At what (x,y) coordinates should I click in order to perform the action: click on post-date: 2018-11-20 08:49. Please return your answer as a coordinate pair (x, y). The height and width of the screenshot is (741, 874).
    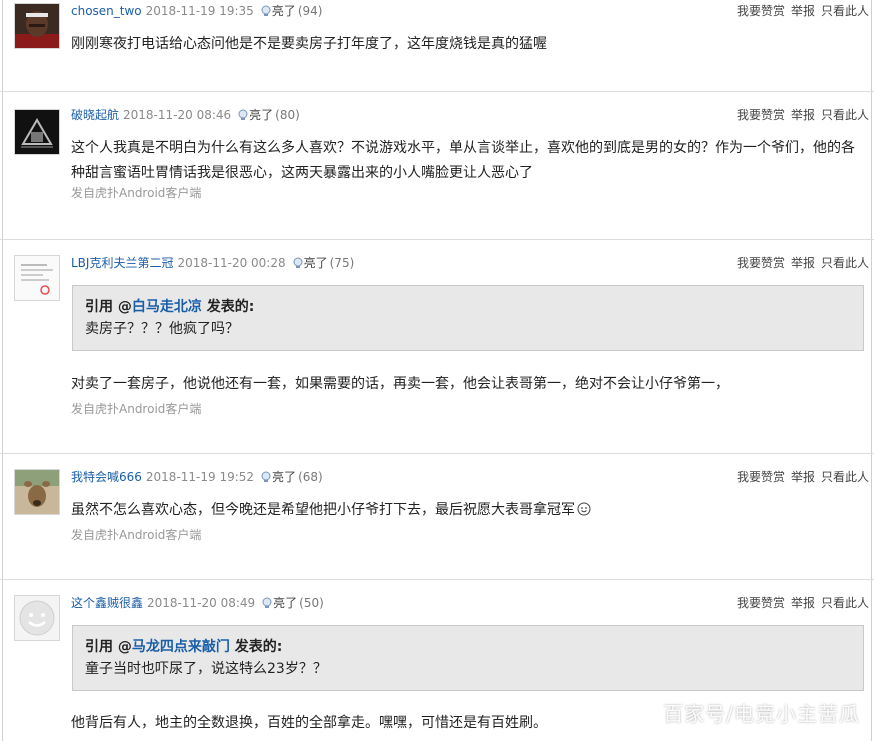
    Looking at the image, I should click on (201, 603).